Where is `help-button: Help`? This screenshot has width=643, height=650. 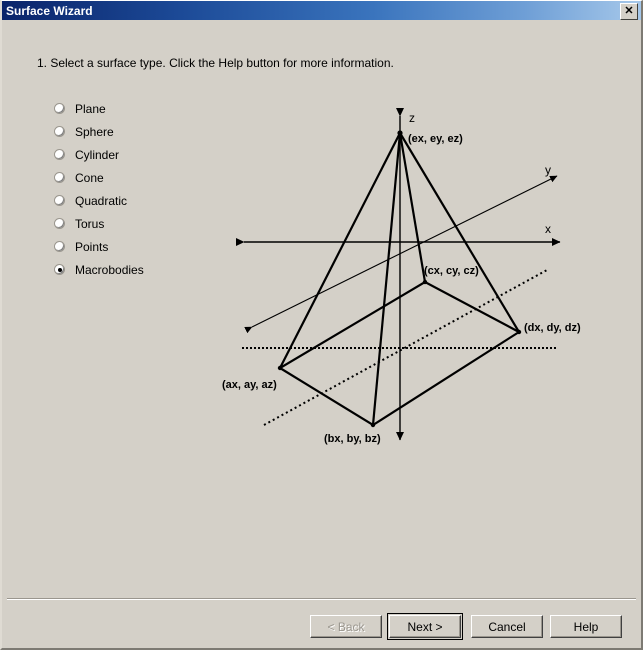 help-button: Help is located at coordinates (586, 626).